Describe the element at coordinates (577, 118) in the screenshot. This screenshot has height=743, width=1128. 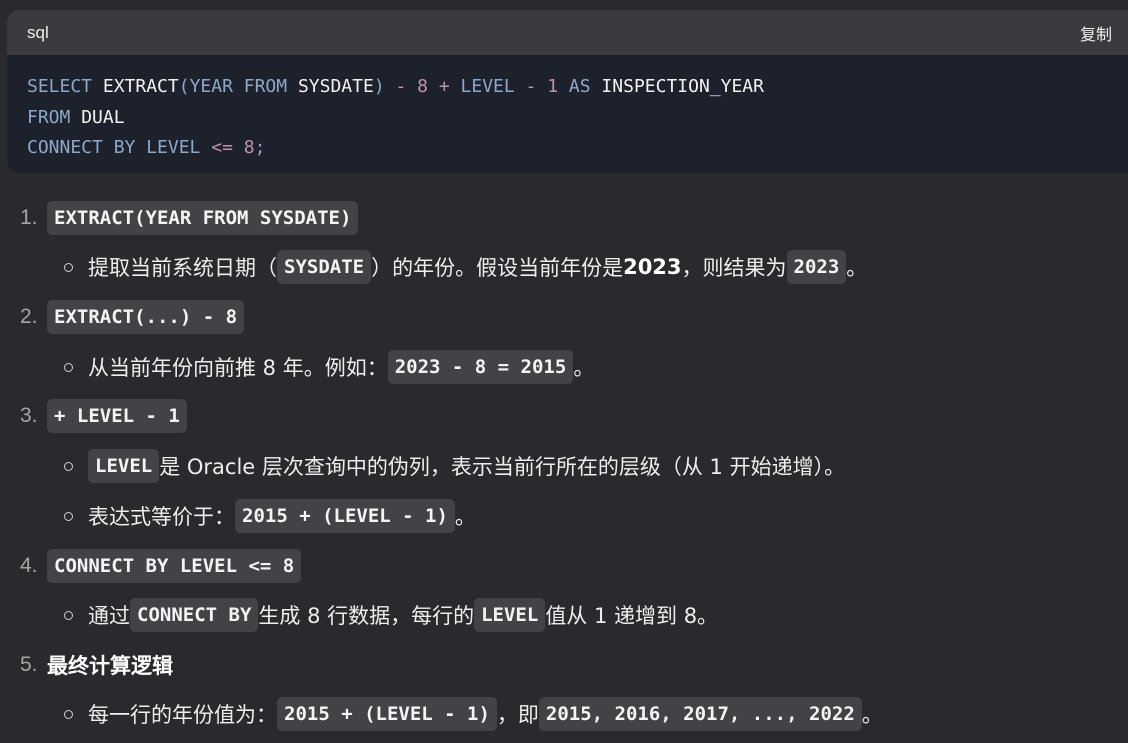
I see `code-line-2: FROM DUAL` at that location.